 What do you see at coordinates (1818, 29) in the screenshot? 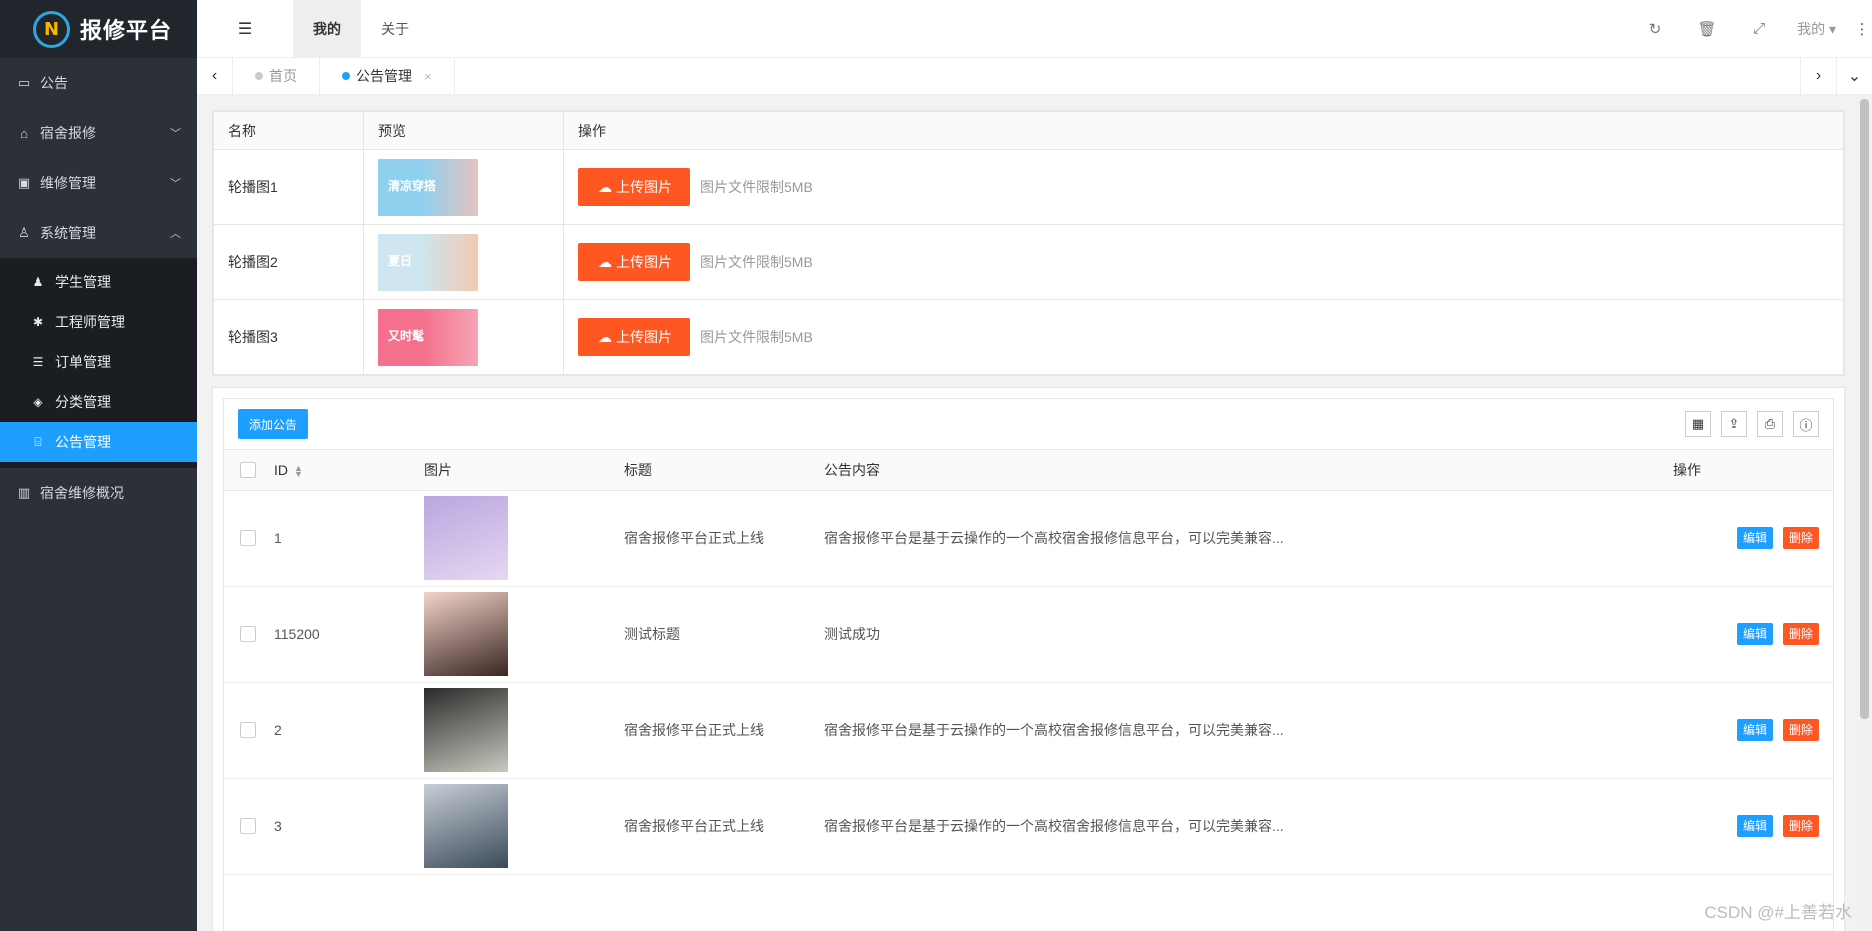
I see `user-menu: 我的 ▾` at bounding box center [1818, 29].